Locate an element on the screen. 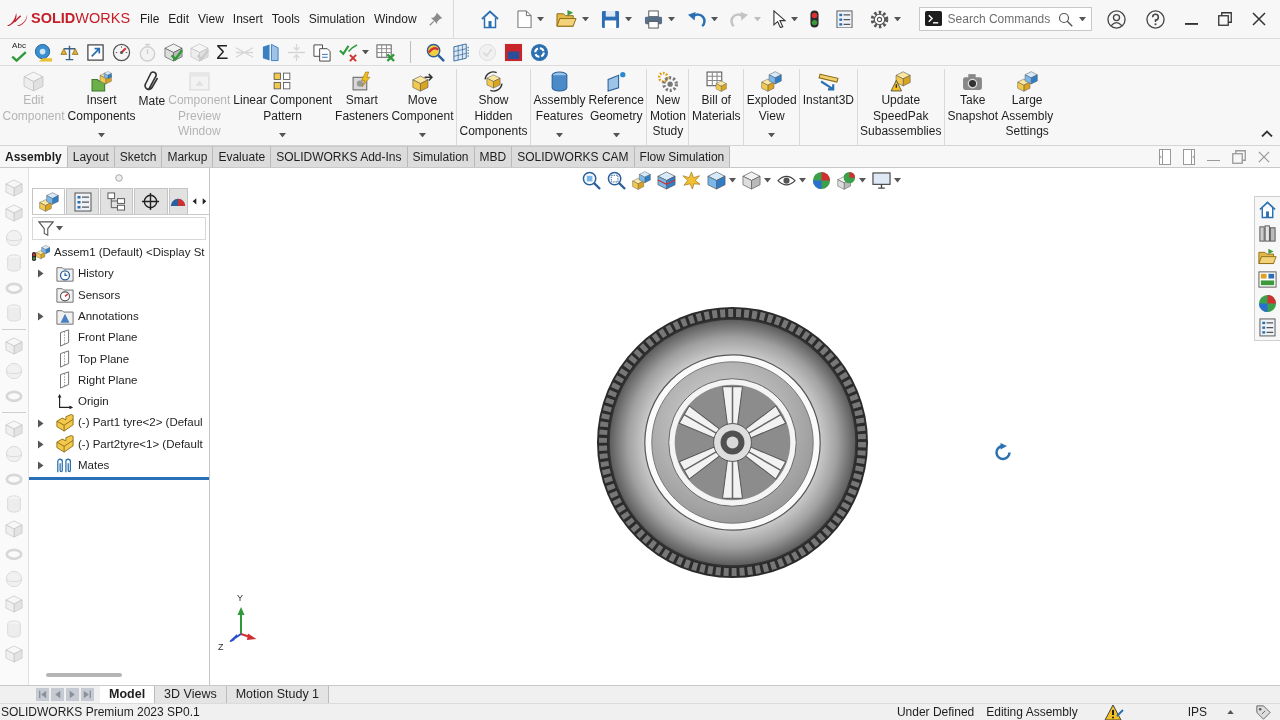 The height and width of the screenshot is (720, 1280). tree-item: Front Plane is located at coordinates (108, 338).